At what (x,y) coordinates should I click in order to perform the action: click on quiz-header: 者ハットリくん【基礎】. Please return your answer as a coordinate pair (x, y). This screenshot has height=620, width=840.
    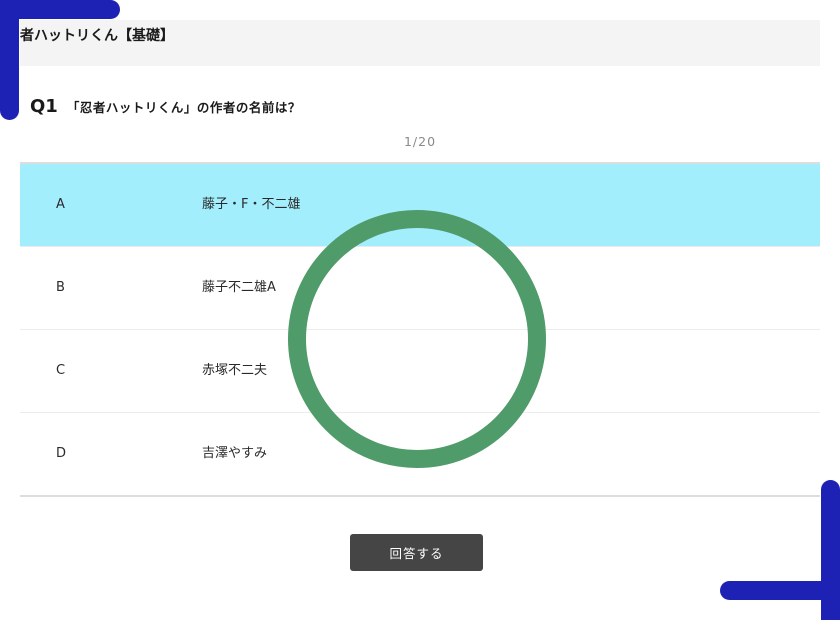
    Looking at the image, I should click on (420, 43).